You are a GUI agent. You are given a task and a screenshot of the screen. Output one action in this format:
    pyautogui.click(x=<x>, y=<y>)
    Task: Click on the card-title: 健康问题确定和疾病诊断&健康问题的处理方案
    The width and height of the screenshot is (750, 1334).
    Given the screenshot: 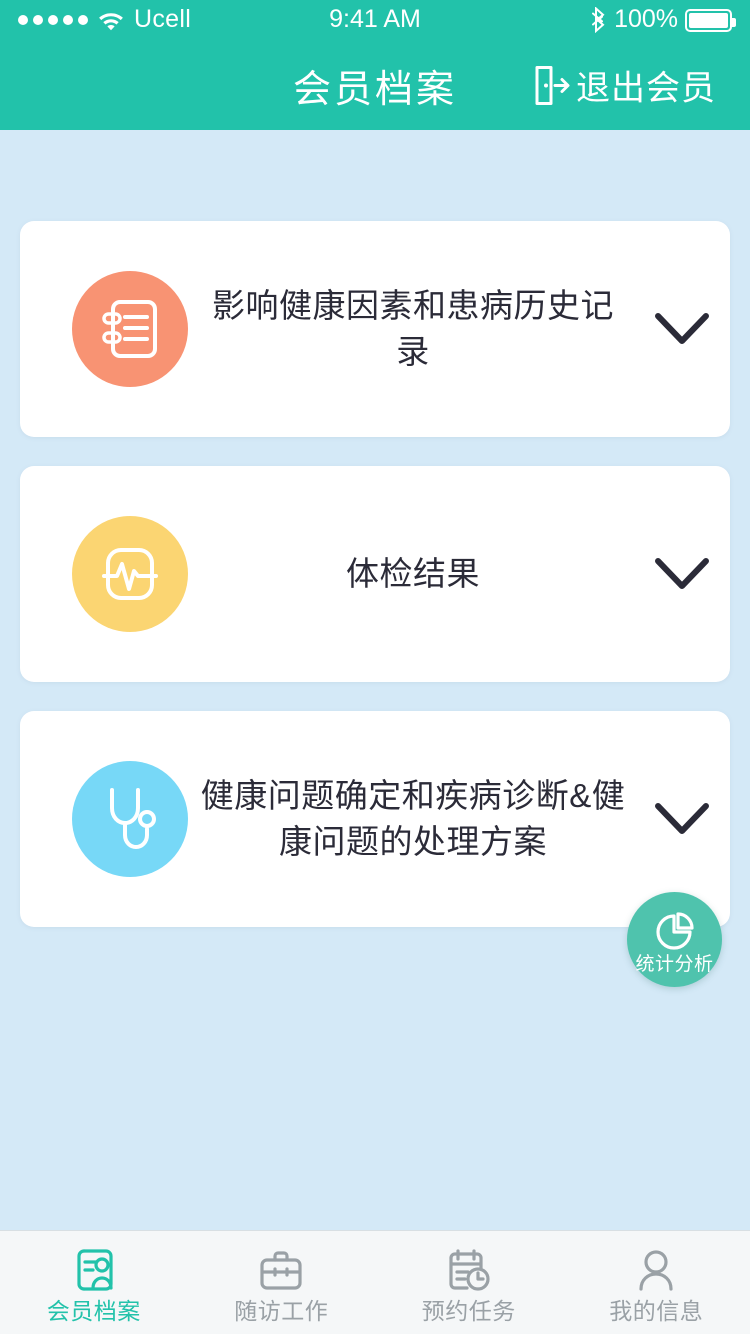 What is the action you would take?
    pyautogui.click(x=413, y=818)
    